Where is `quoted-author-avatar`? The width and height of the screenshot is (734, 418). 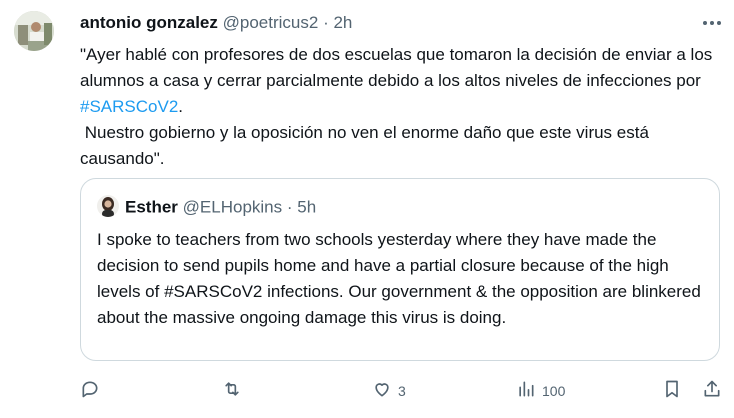 quoted-author-avatar is located at coordinates (108, 206).